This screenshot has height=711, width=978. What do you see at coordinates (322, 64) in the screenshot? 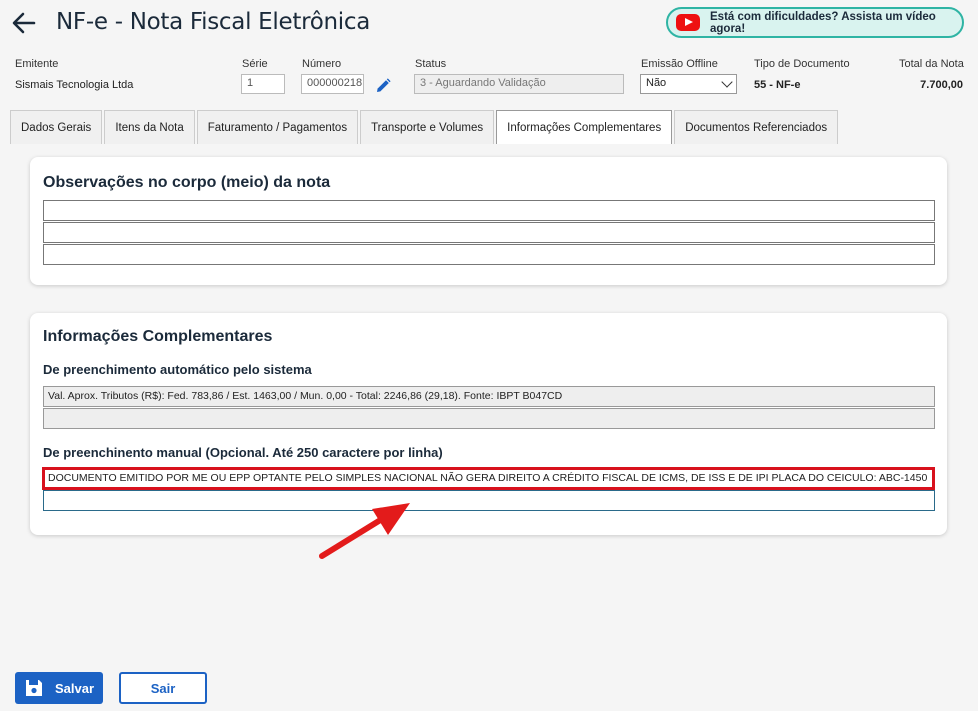
I see `numero-label: Número` at bounding box center [322, 64].